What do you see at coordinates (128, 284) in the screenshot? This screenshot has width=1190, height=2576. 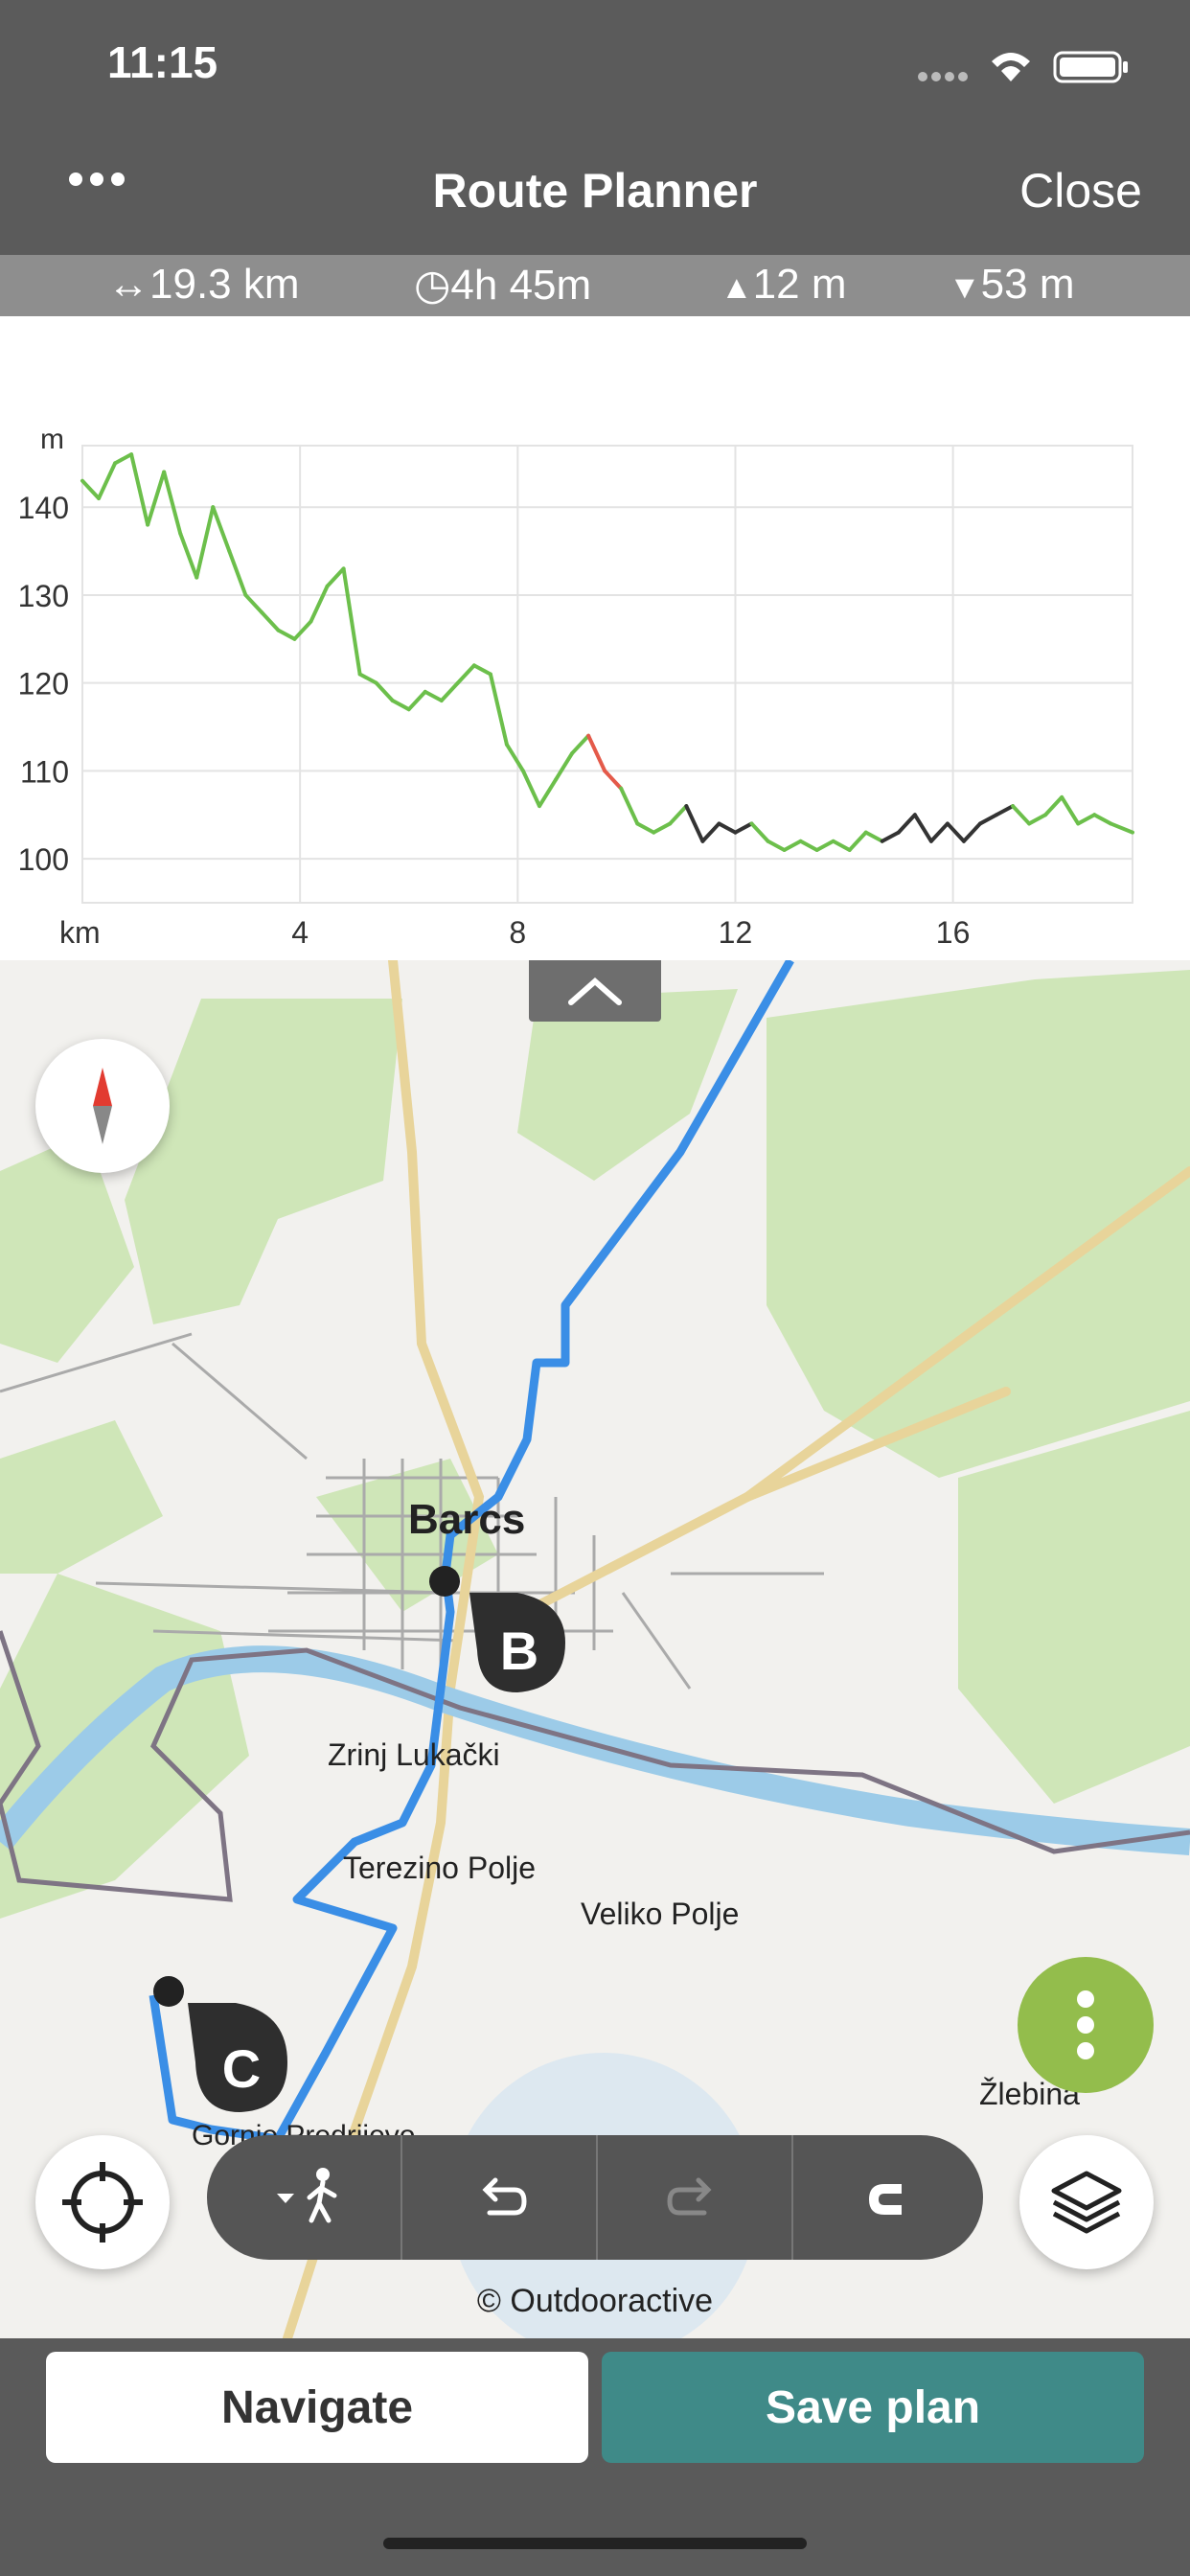 I see `distance-icon: ↔` at bounding box center [128, 284].